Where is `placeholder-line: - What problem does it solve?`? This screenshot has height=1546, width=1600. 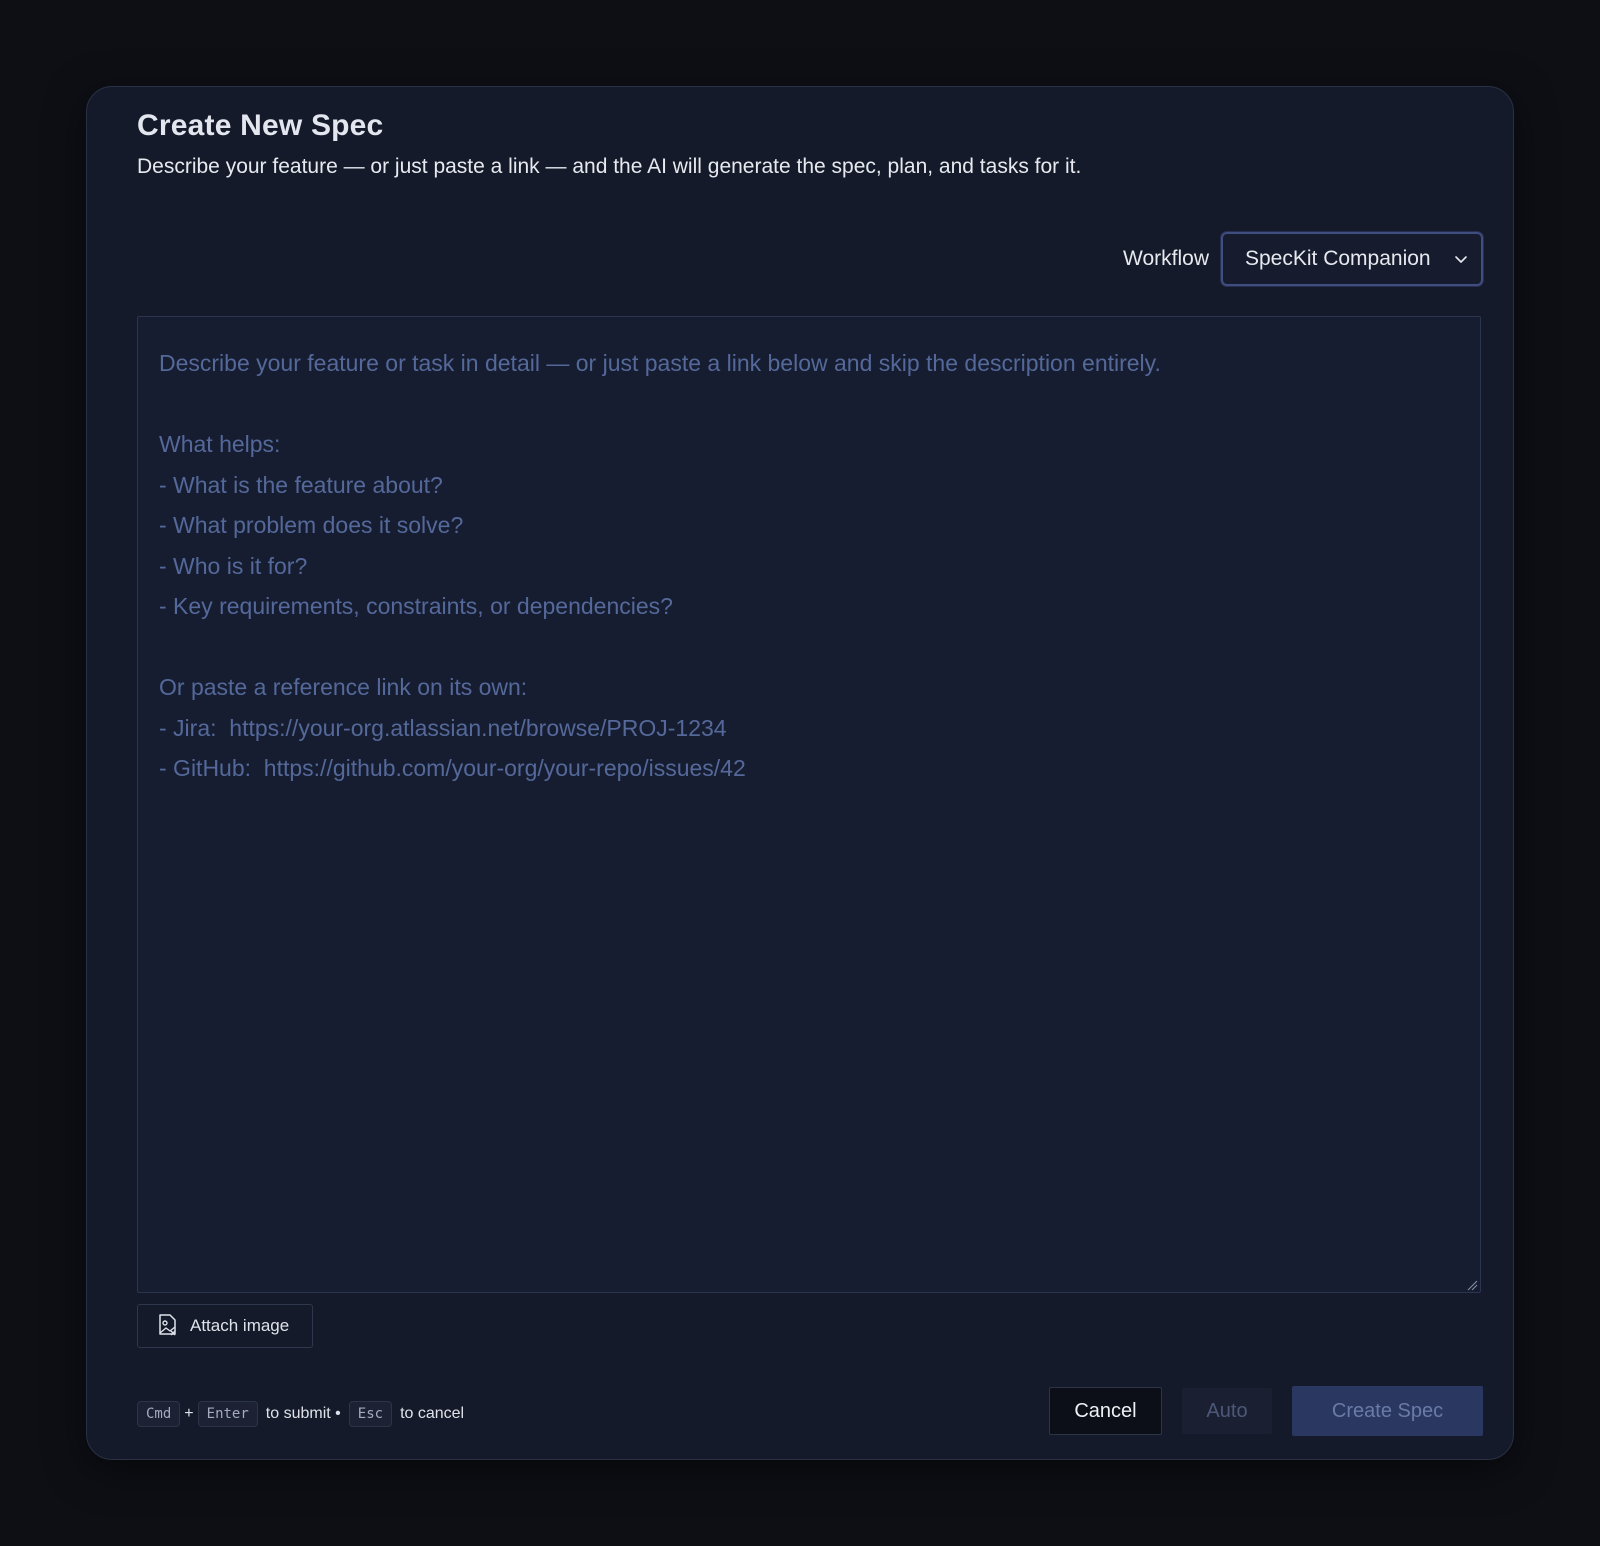 placeholder-line: - What problem does it solve? is located at coordinates (311, 525).